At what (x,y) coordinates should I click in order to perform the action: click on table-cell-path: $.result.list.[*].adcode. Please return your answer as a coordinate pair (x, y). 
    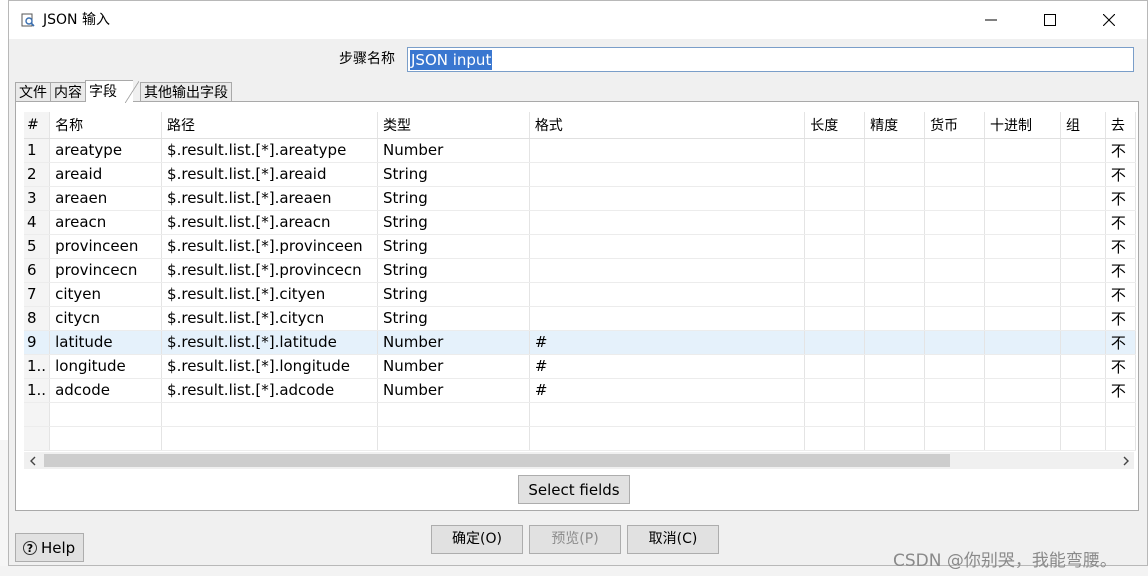
    Looking at the image, I should click on (270, 390).